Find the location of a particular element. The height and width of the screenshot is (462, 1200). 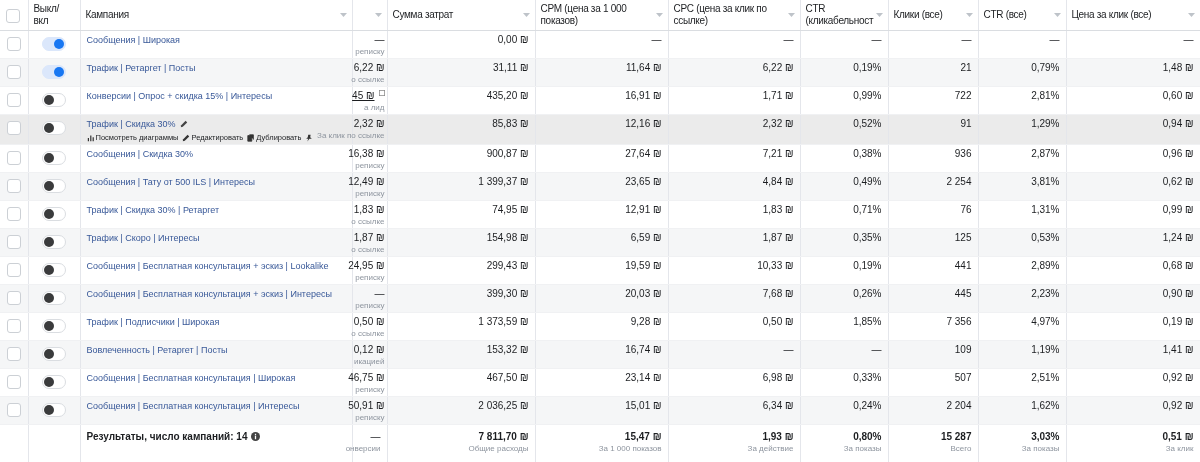

metric-value: 12,49 ₪ is located at coordinates (366, 181).